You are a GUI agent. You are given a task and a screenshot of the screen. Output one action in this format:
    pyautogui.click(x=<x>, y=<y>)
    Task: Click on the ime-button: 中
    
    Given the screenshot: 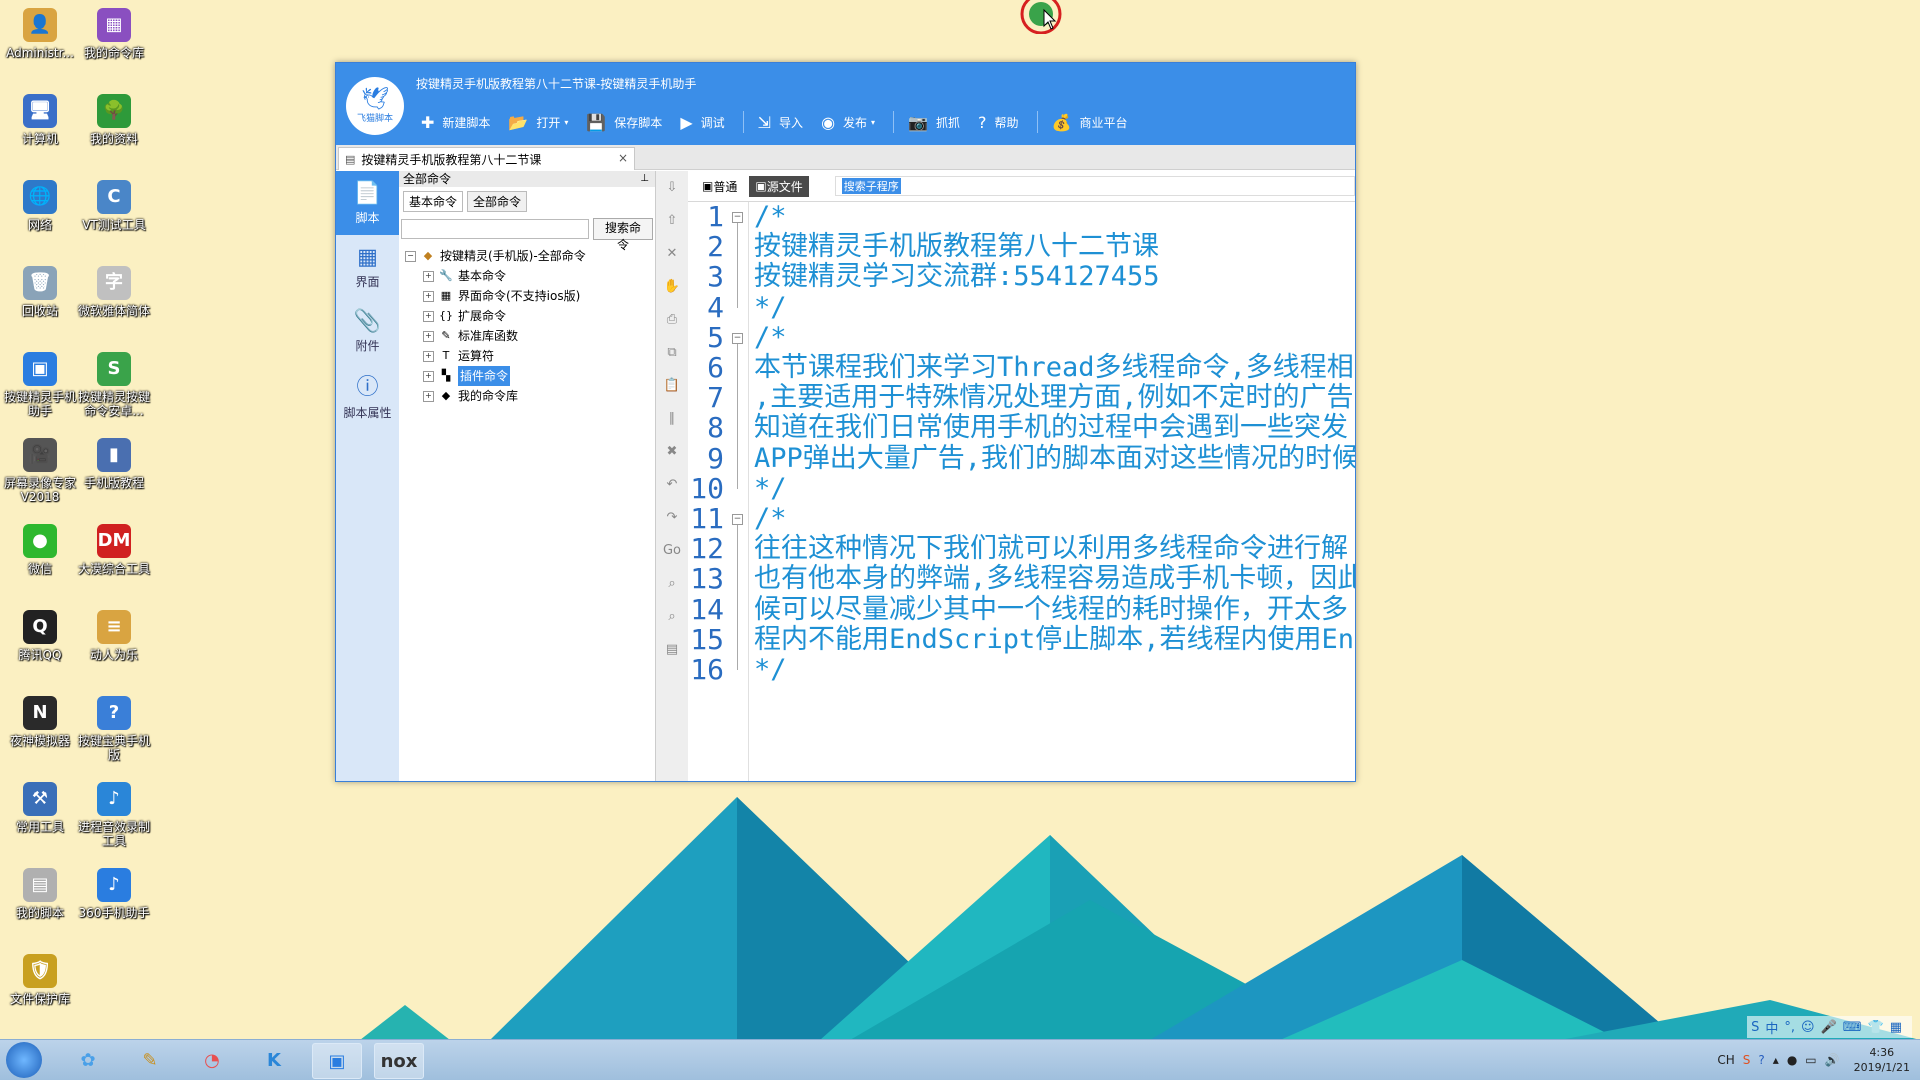 What is the action you would take?
    pyautogui.click(x=1771, y=1027)
    